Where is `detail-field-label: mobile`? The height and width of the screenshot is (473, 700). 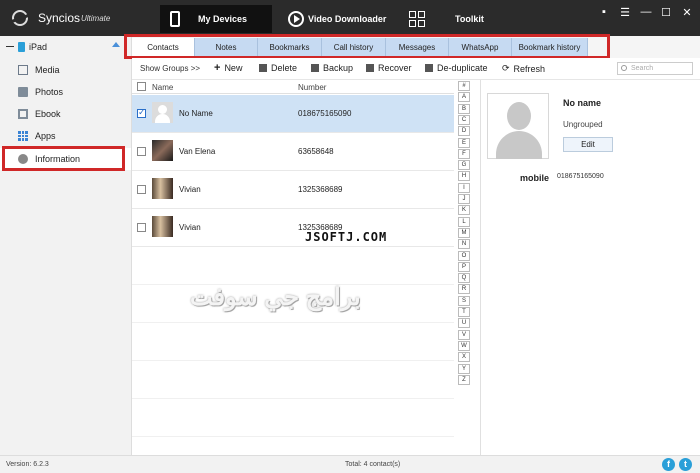 detail-field-label: mobile is located at coordinates (535, 178).